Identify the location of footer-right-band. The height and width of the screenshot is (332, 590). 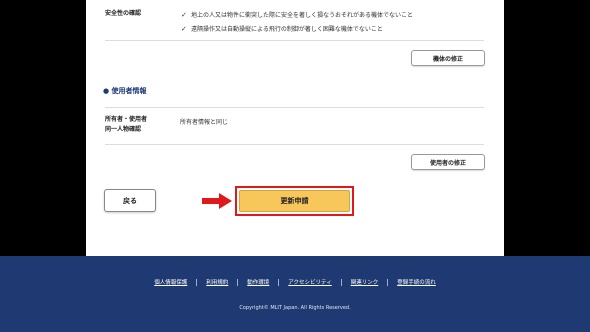
(547, 294).